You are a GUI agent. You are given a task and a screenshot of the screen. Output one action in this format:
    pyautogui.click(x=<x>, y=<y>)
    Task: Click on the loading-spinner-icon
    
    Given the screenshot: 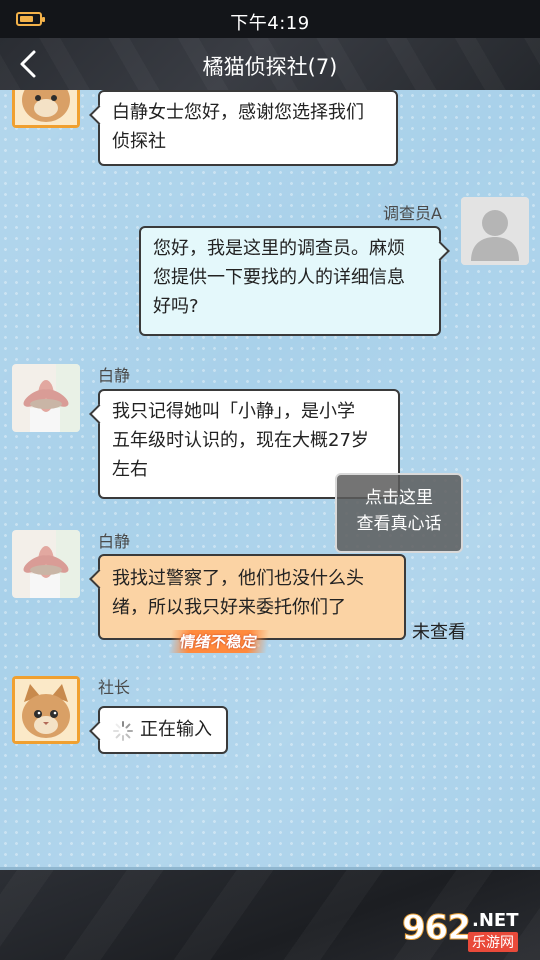 What is the action you would take?
    pyautogui.click(x=123, y=731)
    